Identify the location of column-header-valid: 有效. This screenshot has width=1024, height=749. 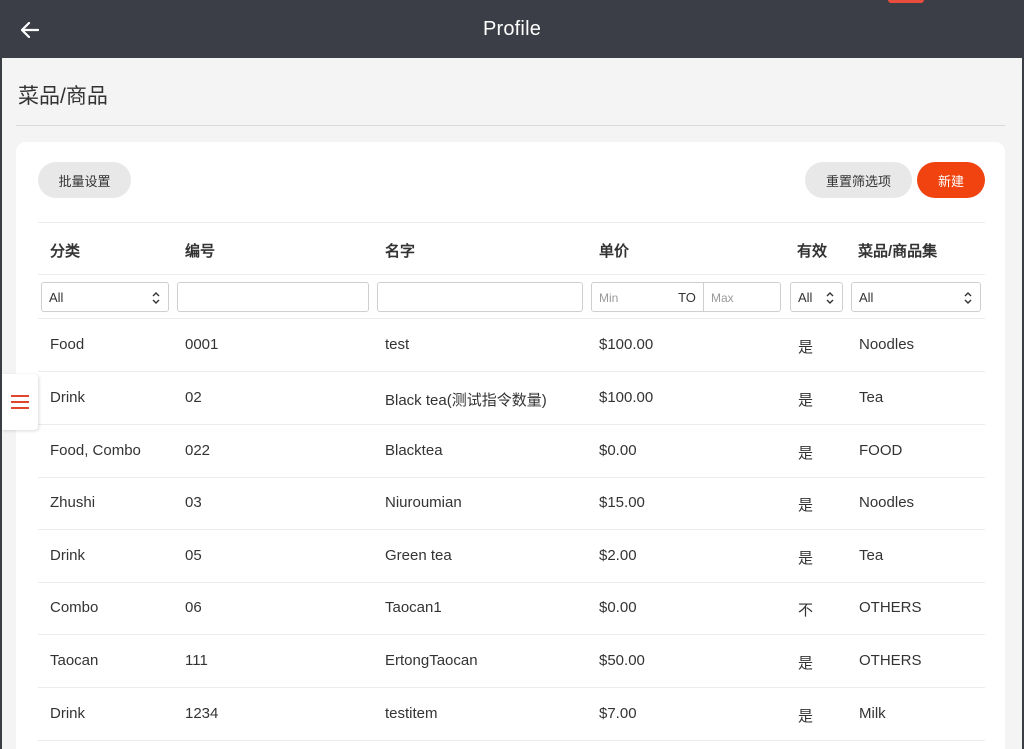
(812, 250).